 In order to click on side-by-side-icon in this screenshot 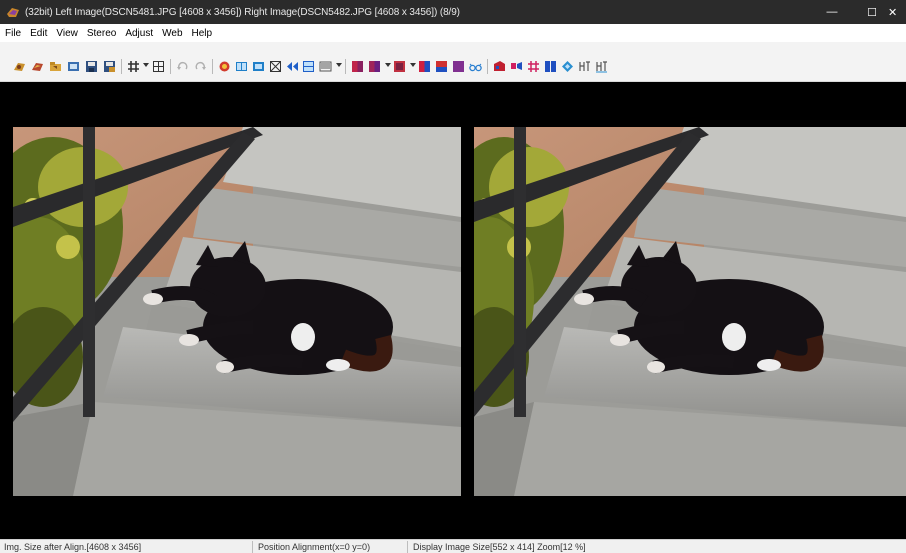, I will do `click(241, 66)`.